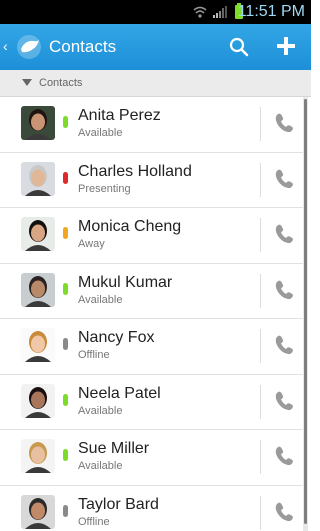 The height and width of the screenshot is (531, 320). What do you see at coordinates (5, 46) in the screenshot?
I see `chevron-left-icon: ‹` at bounding box center [5, 46].